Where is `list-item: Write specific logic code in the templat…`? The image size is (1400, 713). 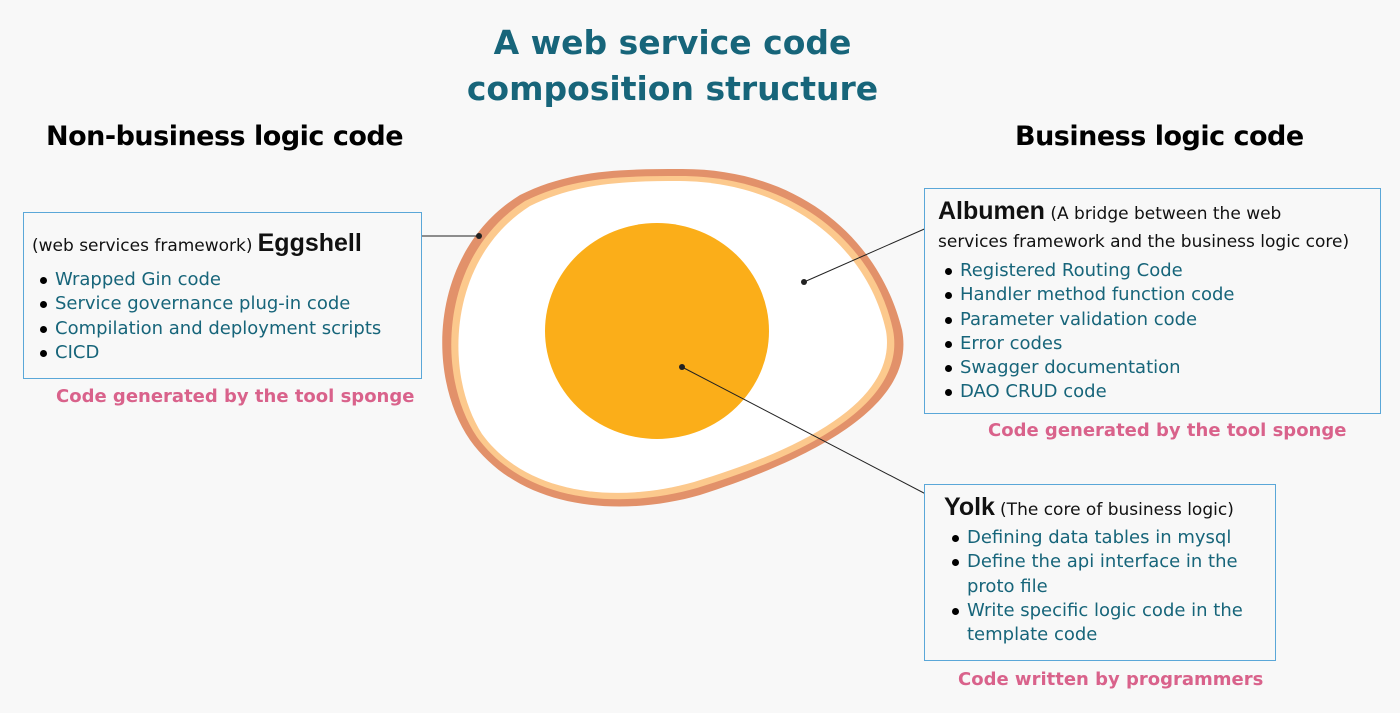
list-item: Write specific logic code in the templat… is located at coordinates (1101, 623).